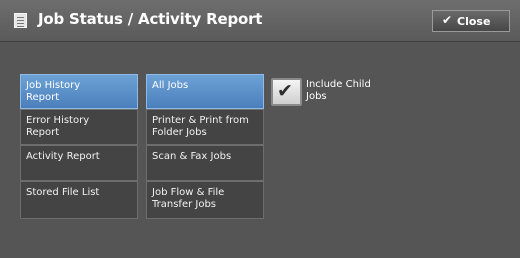 Image resolution: width=520 pixels, height=258 pixels. What do you see at coordinates (316, 96) in the screenshot?
I see `checkbox-label-line: Jobs` at bounding box center [316, 96].